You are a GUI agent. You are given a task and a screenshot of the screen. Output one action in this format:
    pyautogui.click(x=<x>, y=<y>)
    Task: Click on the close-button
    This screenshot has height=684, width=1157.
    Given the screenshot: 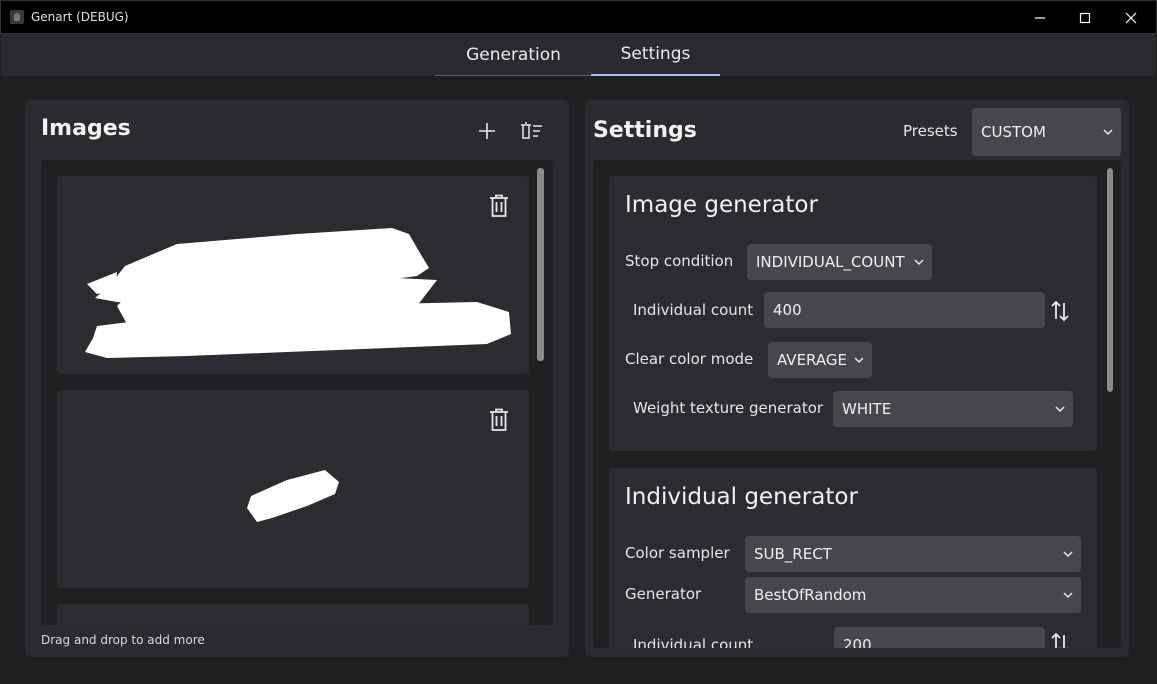 What is the action you would take?
    pyautogui.click(x=1131, y=18)
    